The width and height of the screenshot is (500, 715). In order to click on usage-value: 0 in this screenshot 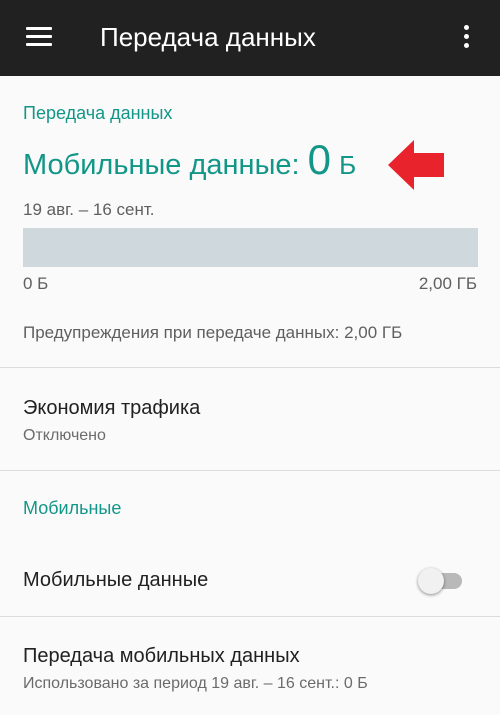, I will do `click(319, 159)`.